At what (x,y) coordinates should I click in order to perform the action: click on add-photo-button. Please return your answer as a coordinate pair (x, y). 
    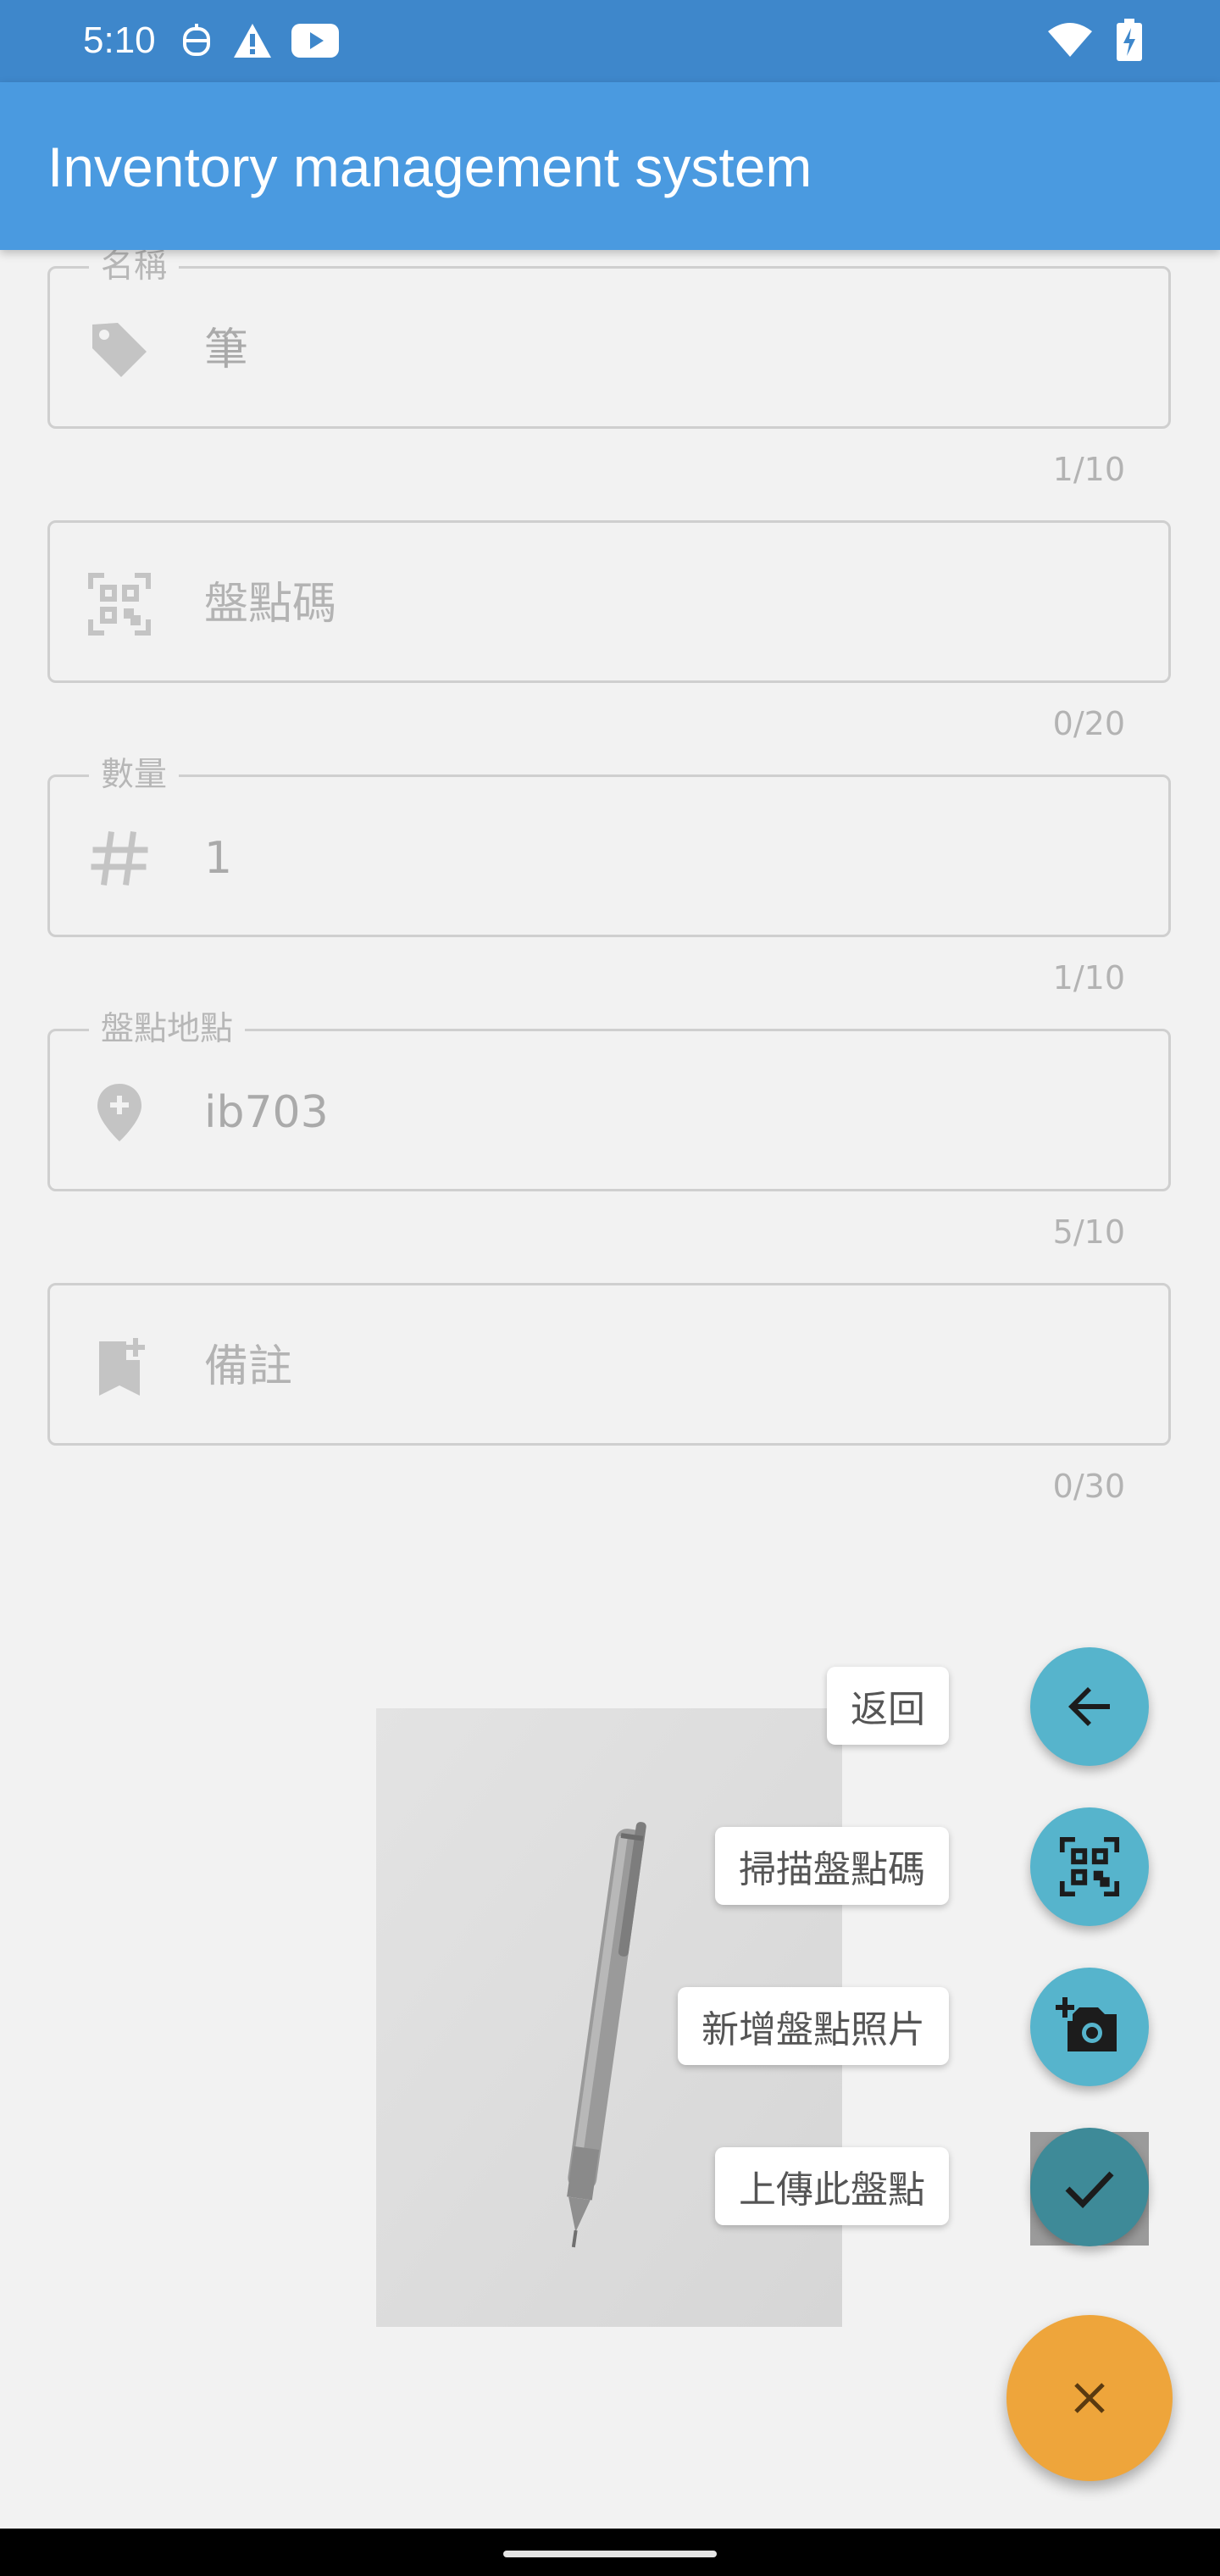
    Looking at the image, I should click on (1089, 2027).